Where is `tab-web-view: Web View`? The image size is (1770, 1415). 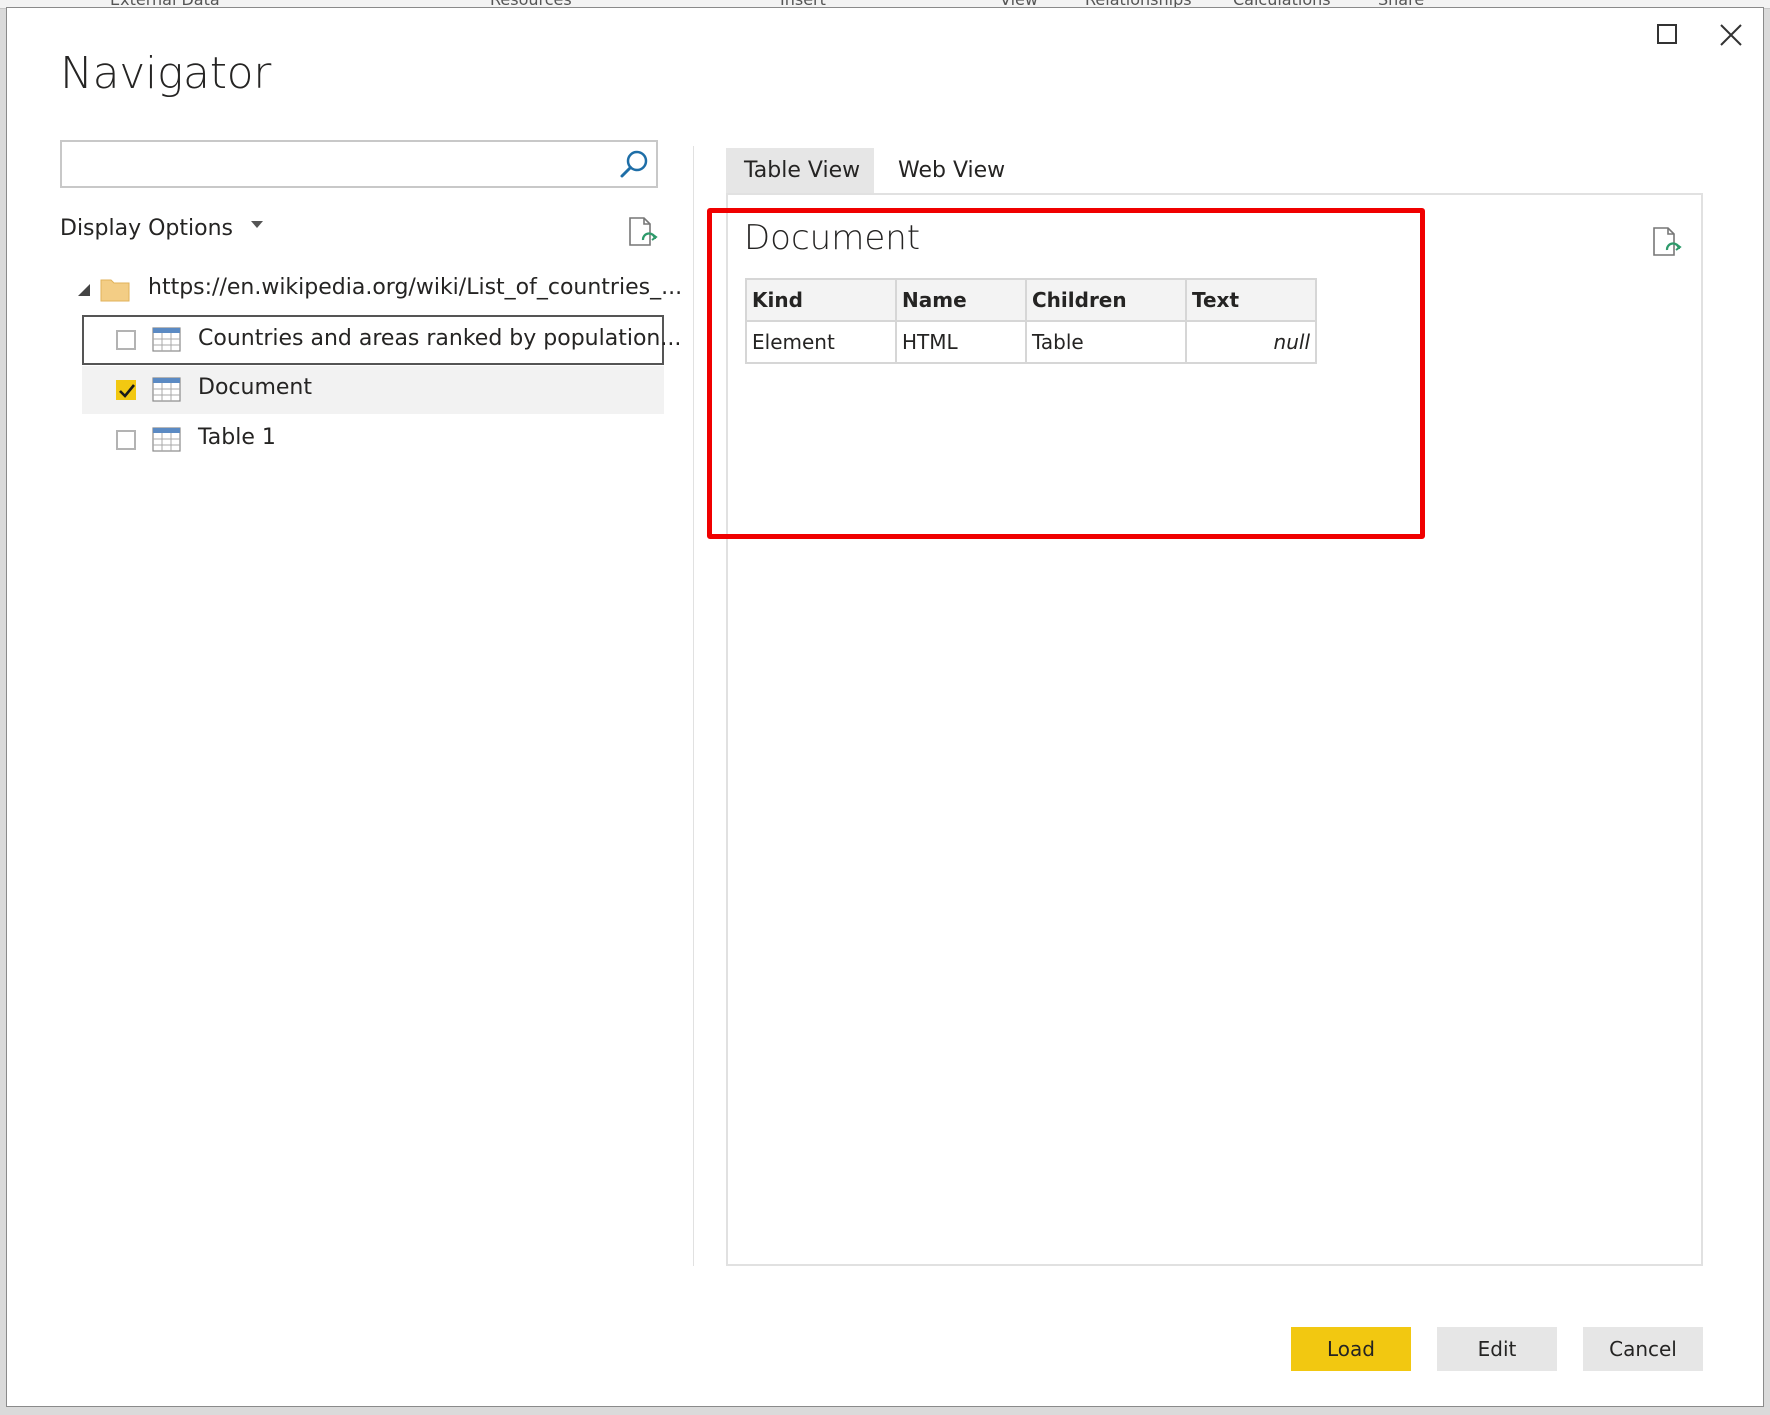
tab-web-view: Web View is located at coordinates (950, 171).